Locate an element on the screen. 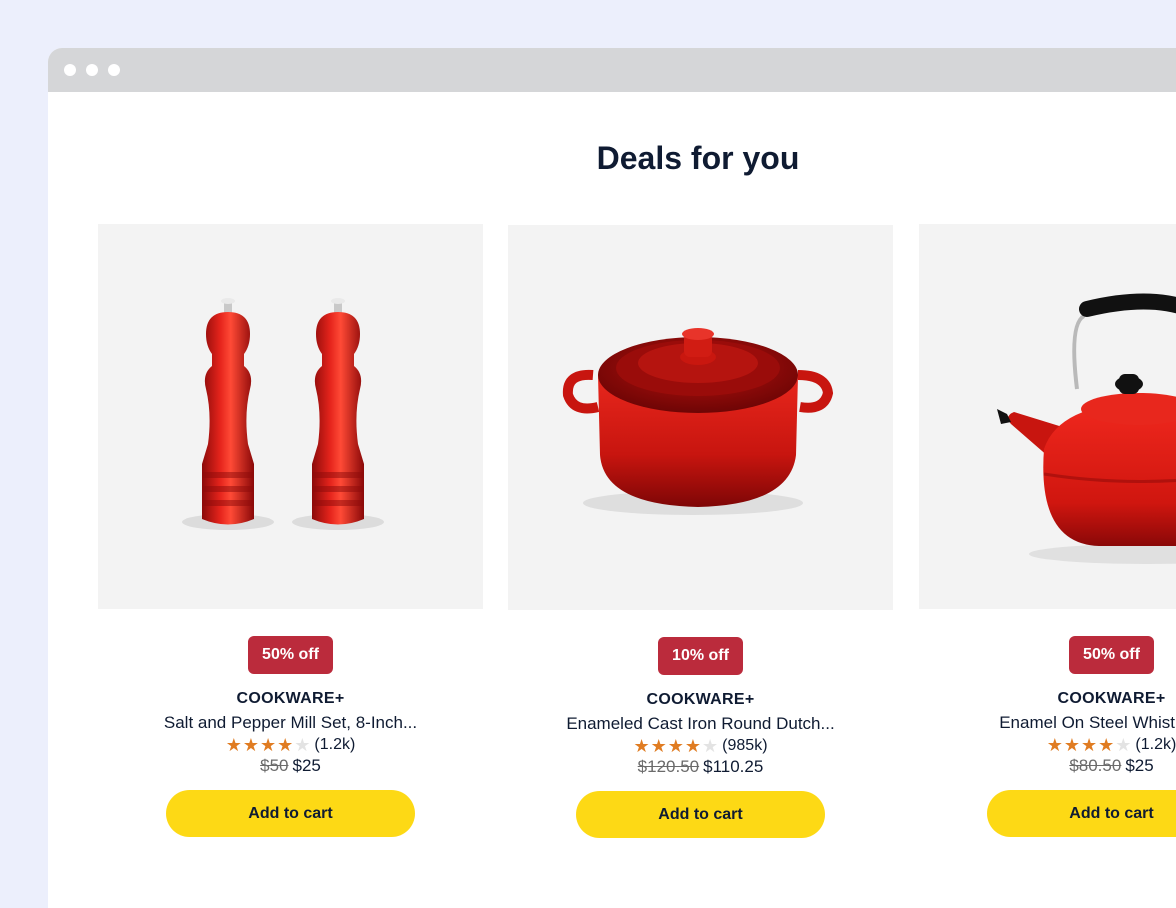 The width and height of the screenshot is (1176, 908). discount-badge: 10% off is located at coordinates (700, 656).